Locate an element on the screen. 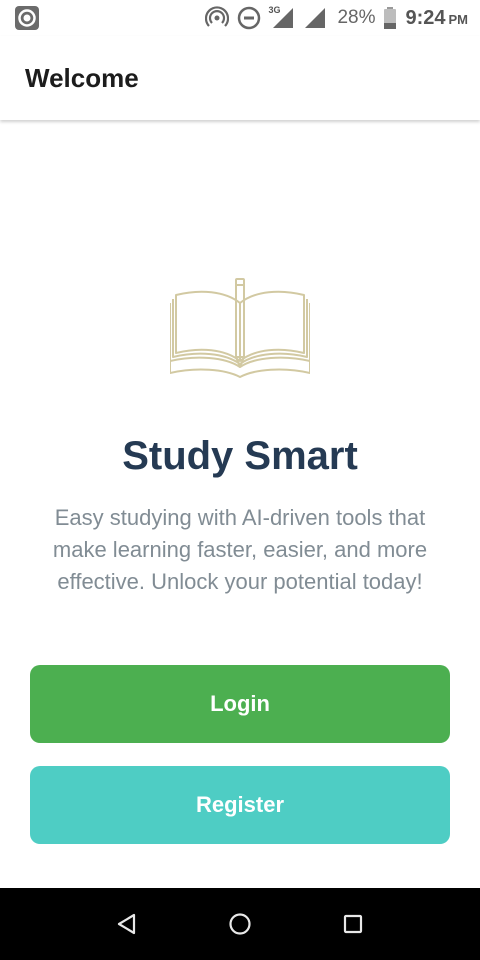  do-not-disturb-icon is located at coordinates (249, 18).